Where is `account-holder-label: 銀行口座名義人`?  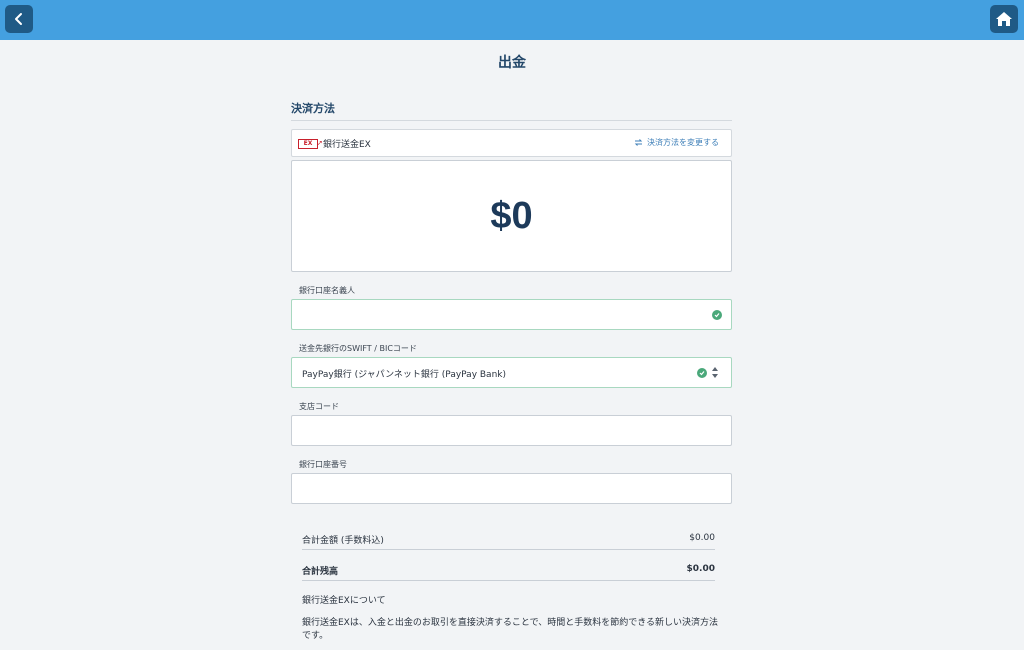 account-holder-label: 銀行口座名義人 is located at coordinates (327, 290).